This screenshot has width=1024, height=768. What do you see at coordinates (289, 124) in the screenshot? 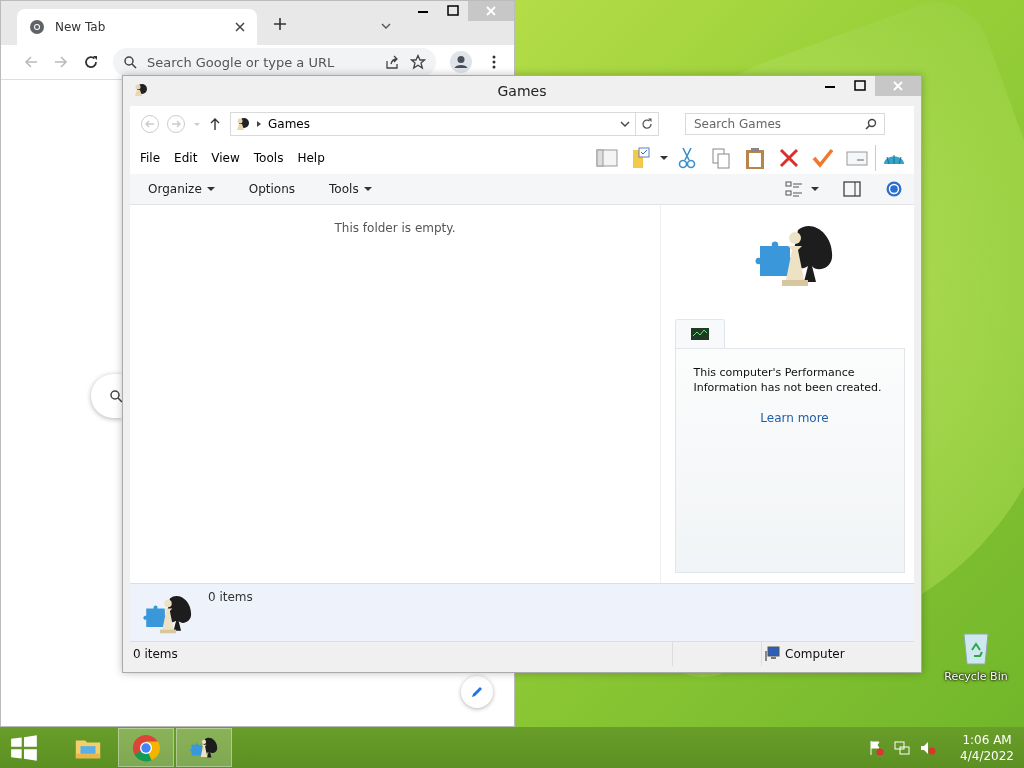
I see `breadcrumb: Games` at bounding box center [289, 124].